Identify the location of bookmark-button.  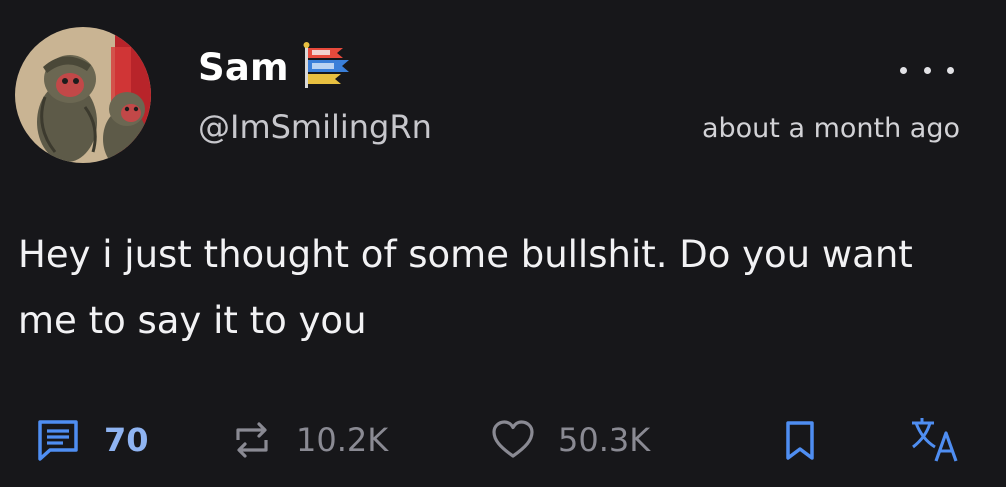
(800, 440).